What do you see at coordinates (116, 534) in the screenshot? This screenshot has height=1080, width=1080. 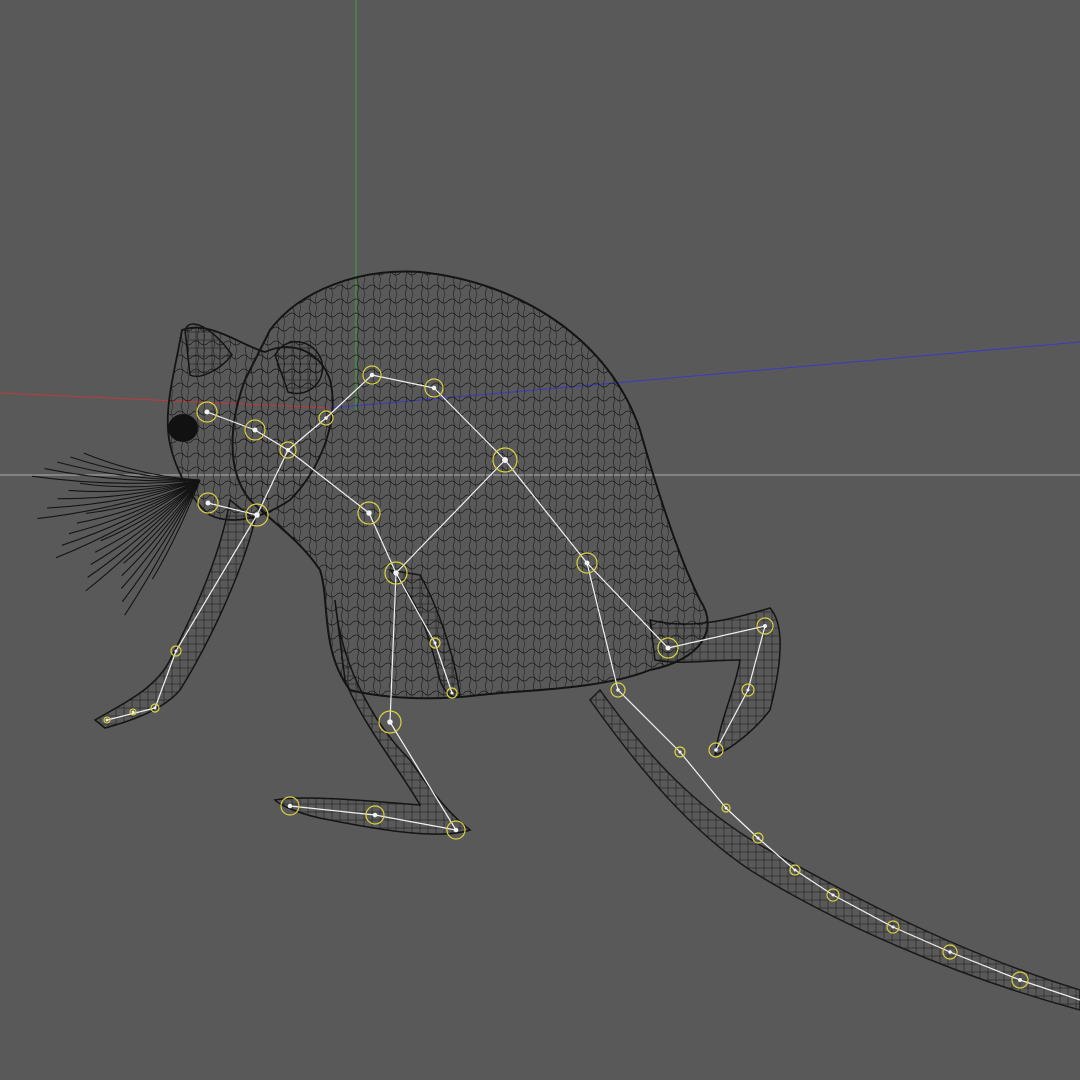 I see `whiskers` at bounding box center [116, 534].